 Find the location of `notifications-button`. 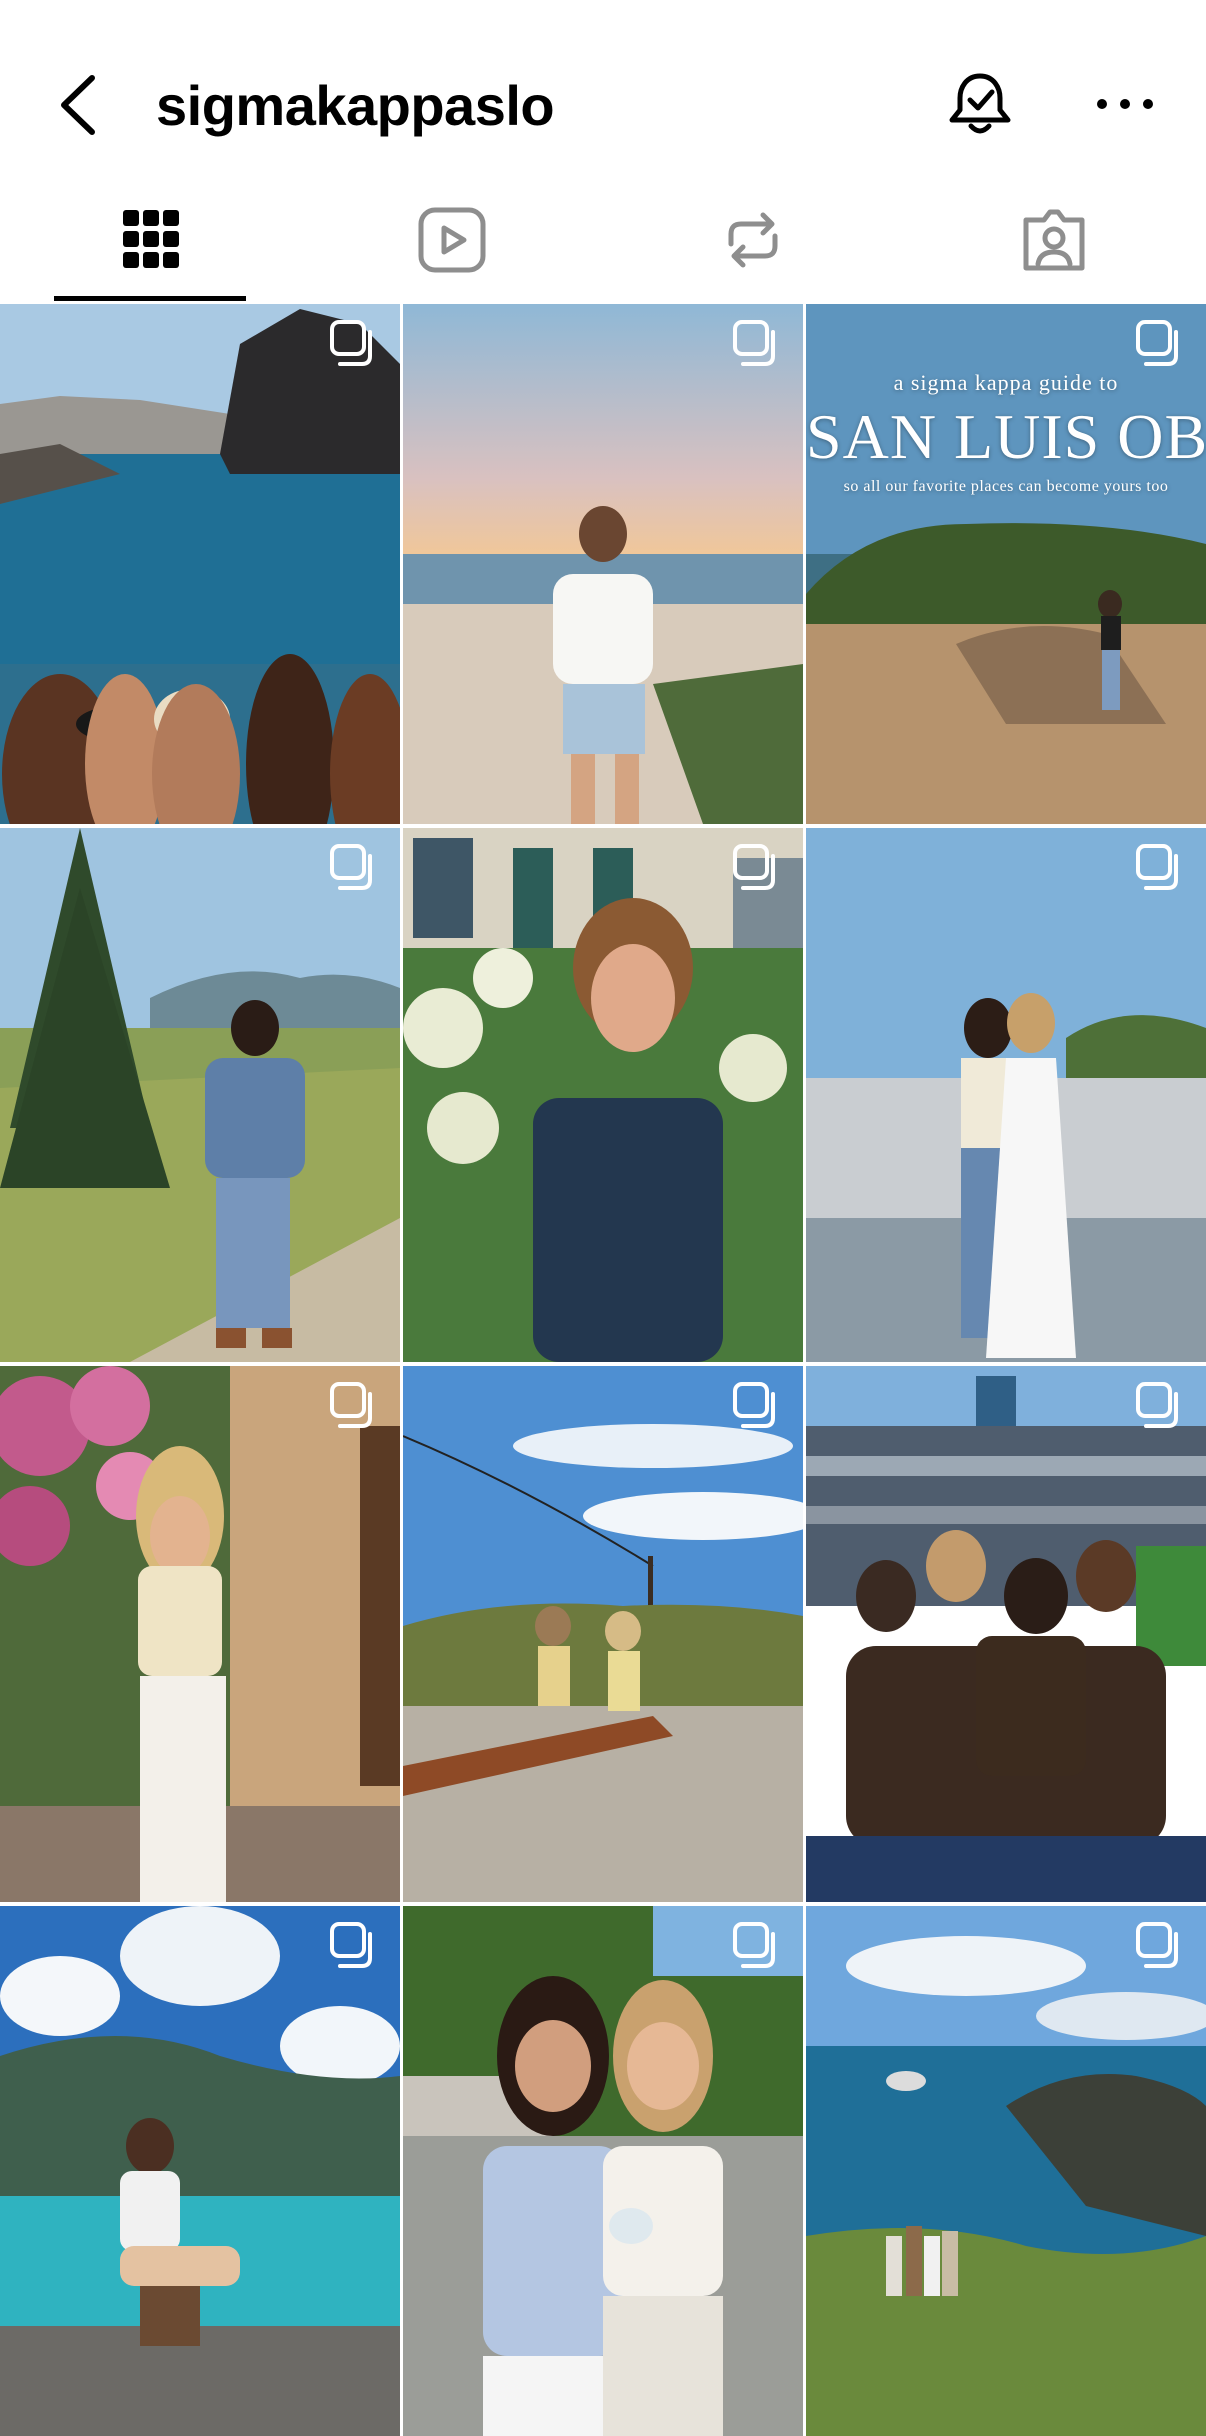

notifications-button is located at coordinates (980, 104).